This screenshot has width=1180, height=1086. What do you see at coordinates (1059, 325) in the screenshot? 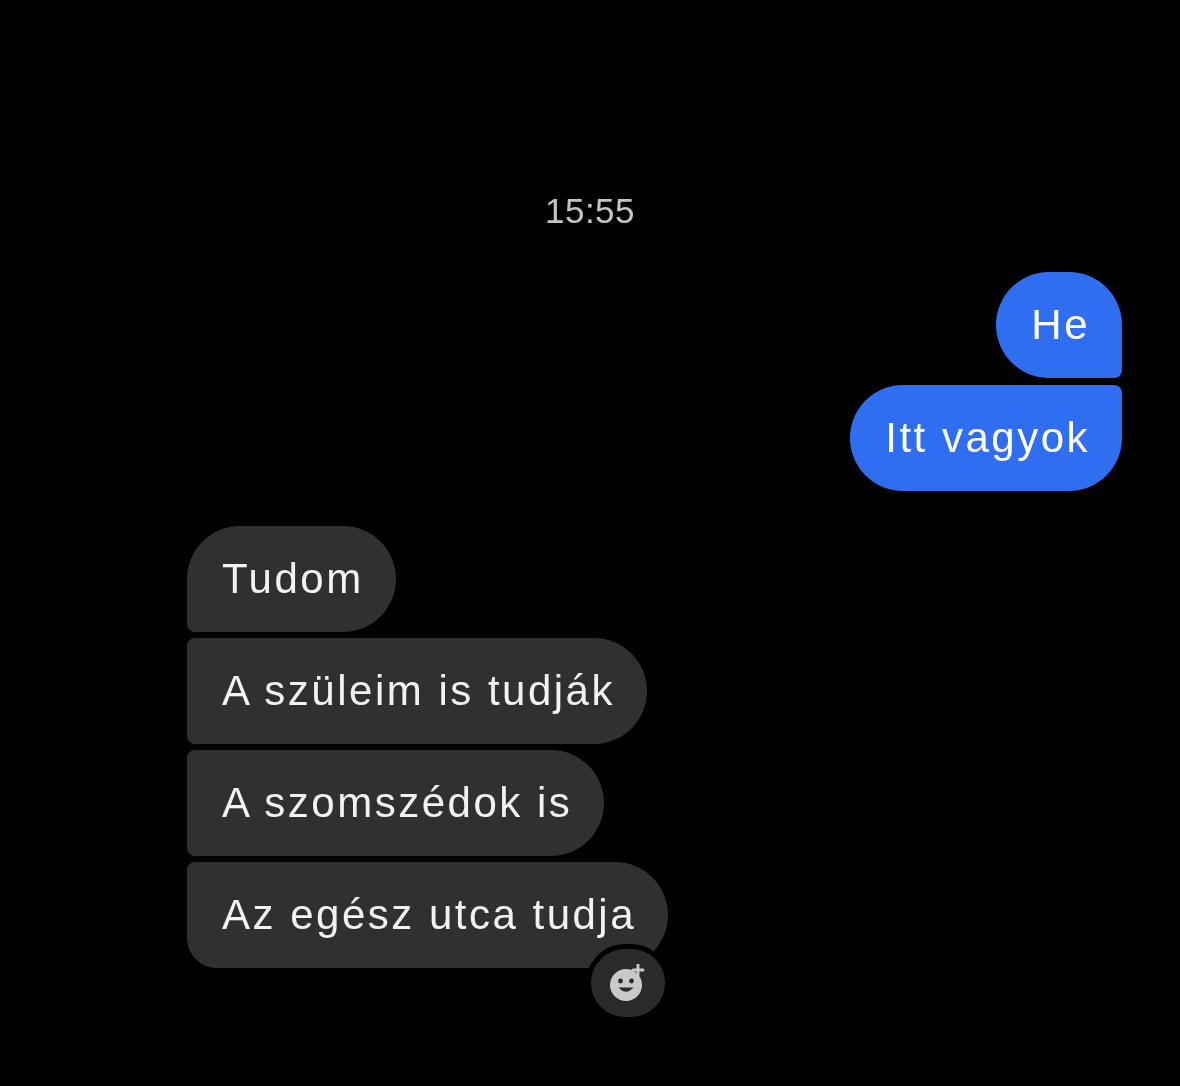
I see `message-bubble: He` at bounding box center [1059, 325].